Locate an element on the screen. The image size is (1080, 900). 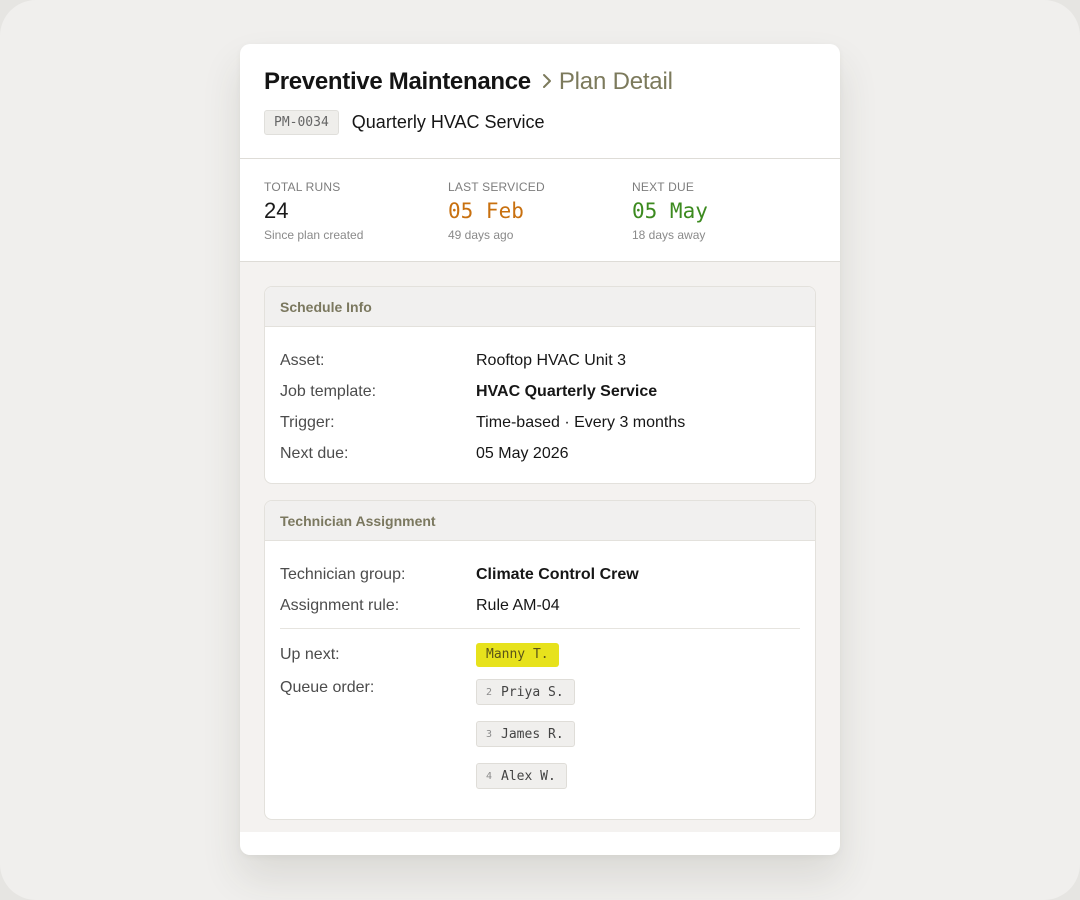
field-value: Rule AM-04 is located at coordinates (518, 605).